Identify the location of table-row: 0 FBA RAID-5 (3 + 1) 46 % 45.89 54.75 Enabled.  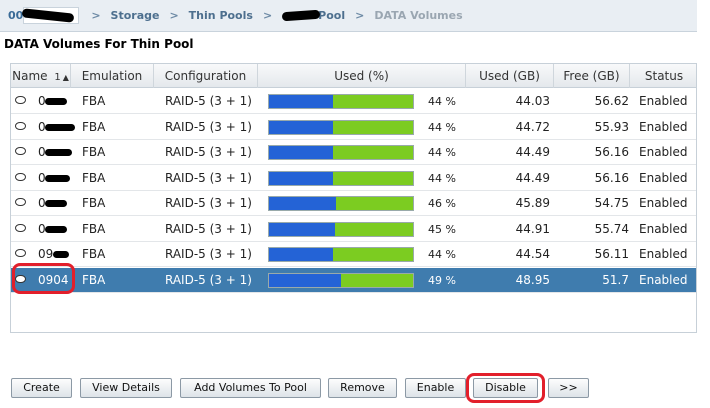
(353, 203).